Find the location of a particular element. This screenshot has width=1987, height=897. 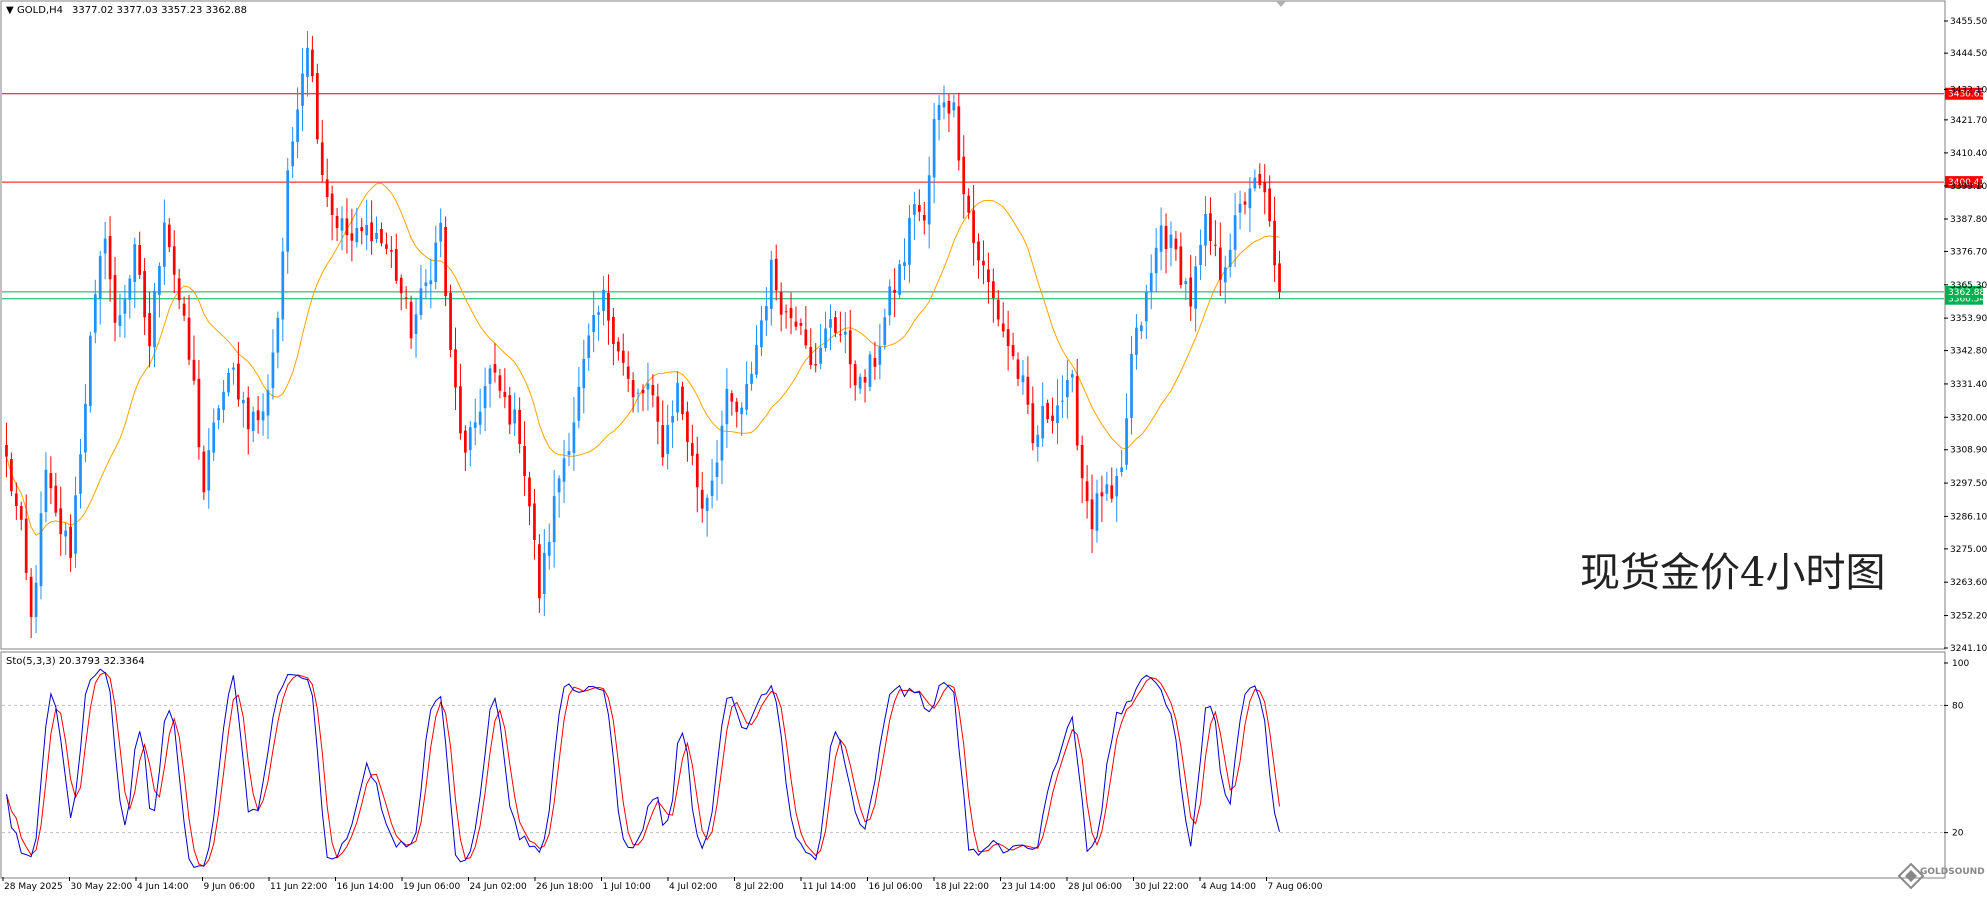

time-tick-label: 4 Aug 14:00 is located at coordinates (1228, 887).